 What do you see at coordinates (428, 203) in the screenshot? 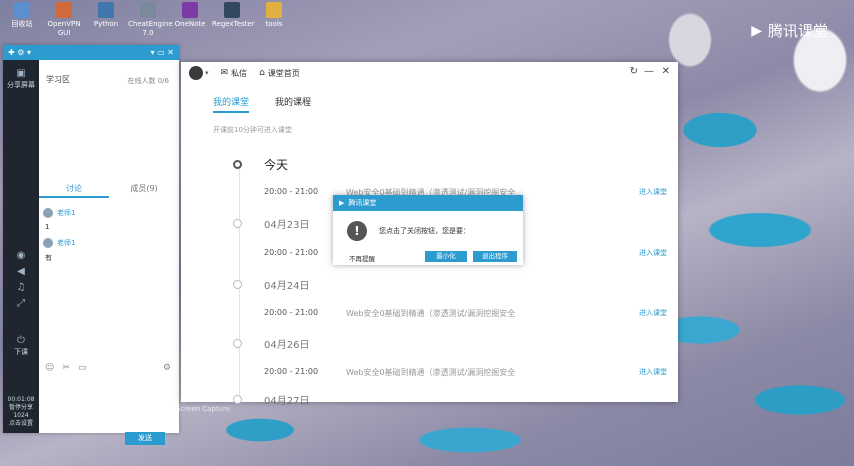
I see `dialog-titlebar: ▶ 腾讯课堂` at bounding box center [428, 203].